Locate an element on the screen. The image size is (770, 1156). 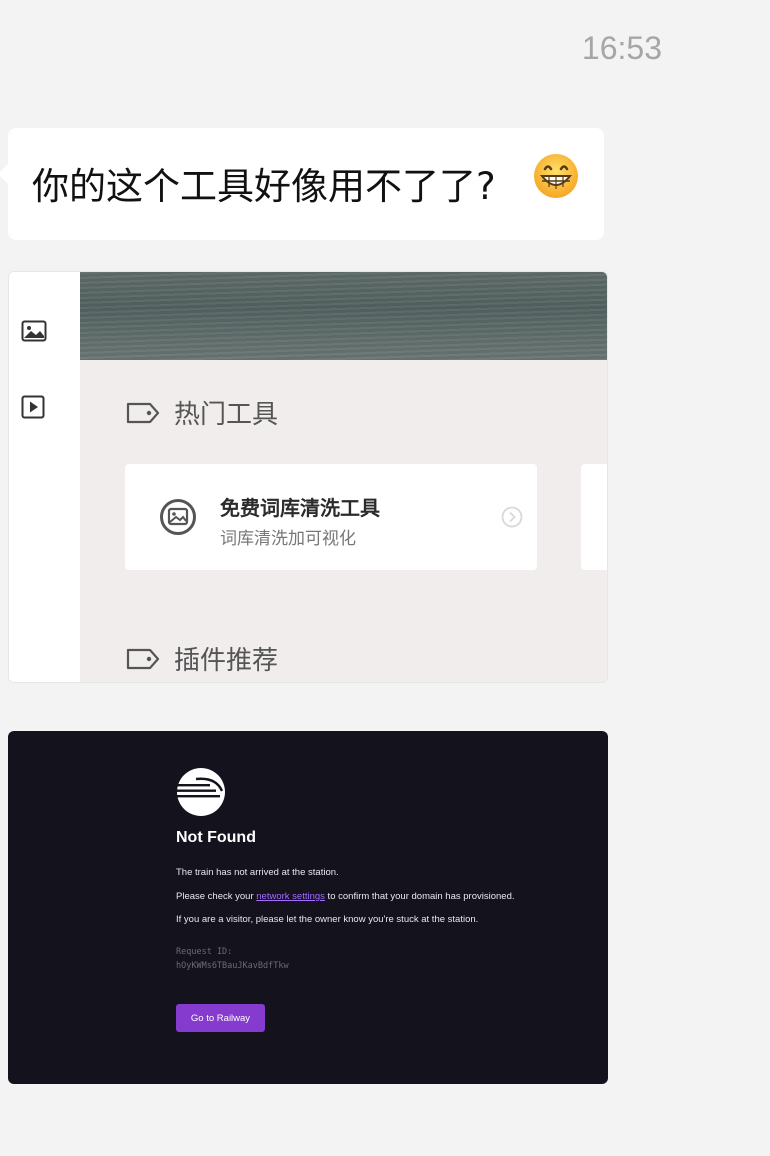
tool-card: 免费词库清洗工具 词库清洗加可视化 is located at coordinates (331, 517).